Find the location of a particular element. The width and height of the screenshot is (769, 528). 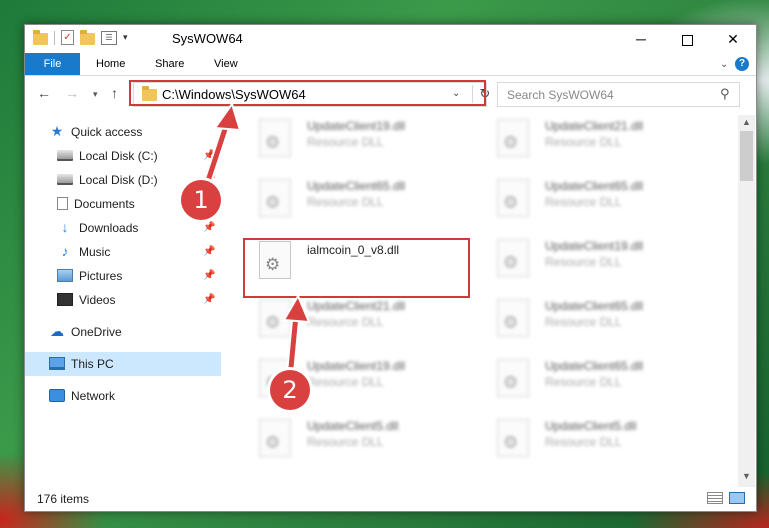

nav-item-local-disk-c: Local Disk (C:) is located at coordinates (138, 156).